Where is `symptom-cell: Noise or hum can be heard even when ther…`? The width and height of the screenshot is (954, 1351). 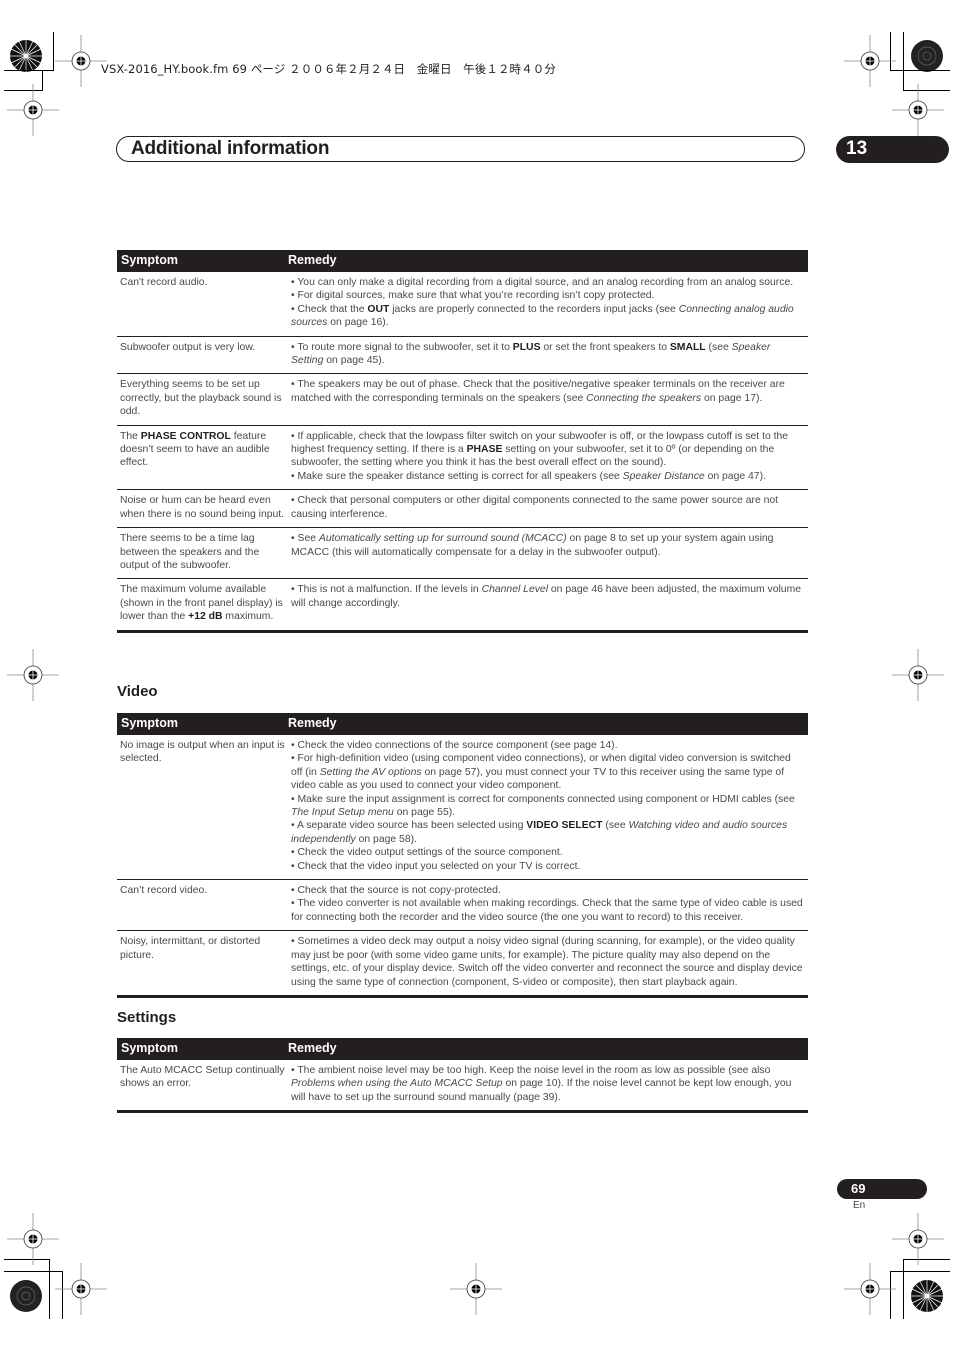 symptom-cell: Noise or hum can be heard even when ther… is located at coordinates (202, 508).